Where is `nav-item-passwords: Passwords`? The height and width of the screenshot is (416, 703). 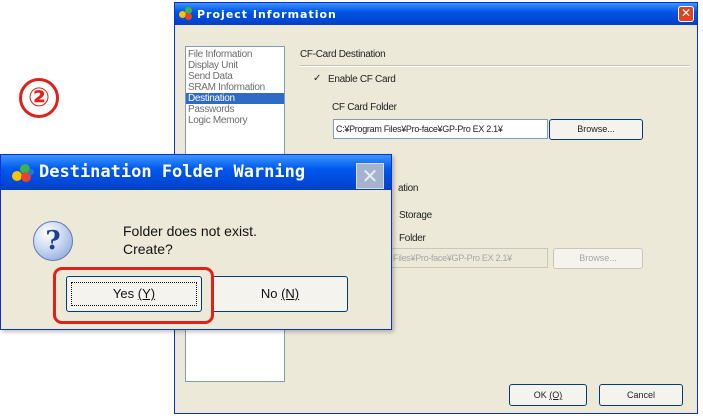
nav-item-passwords: Passwords is located at coordinates (235, 109).